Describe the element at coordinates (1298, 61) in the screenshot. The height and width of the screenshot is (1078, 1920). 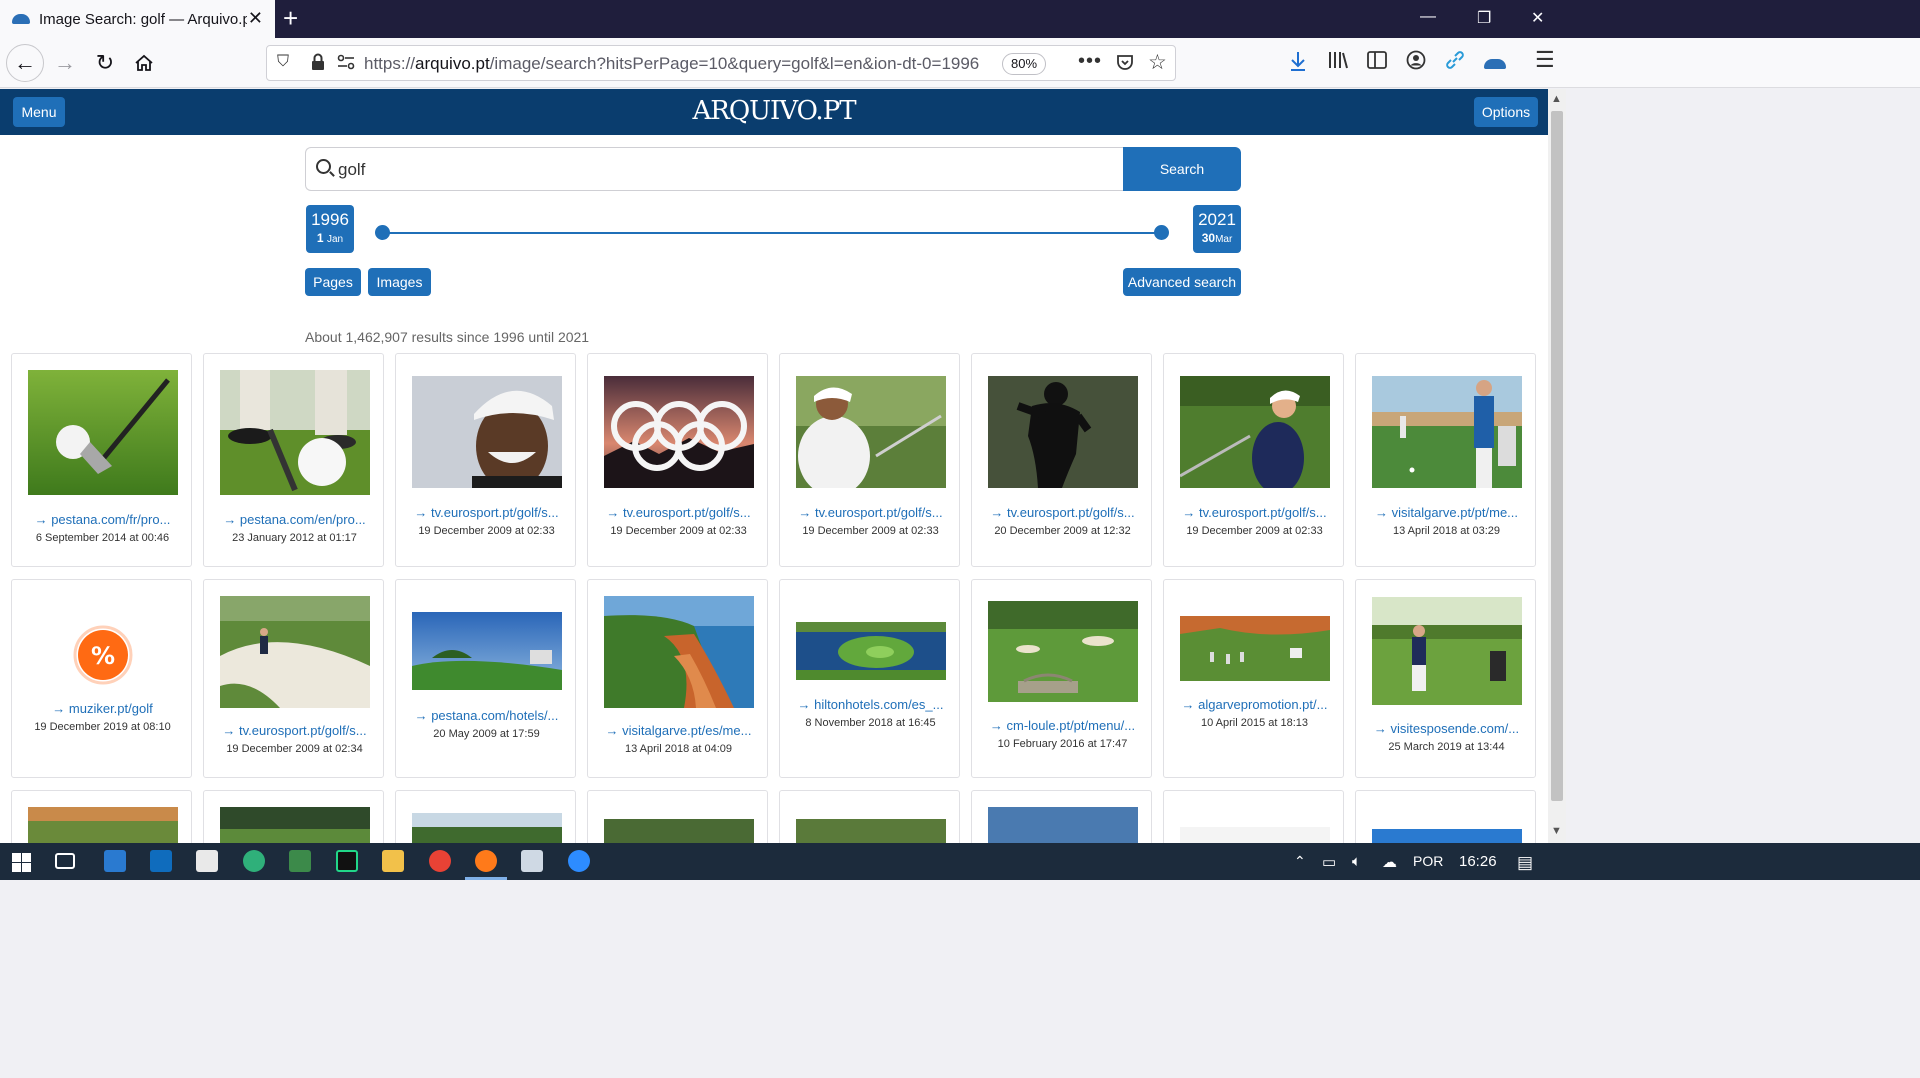
I see `download-icon` at that location.